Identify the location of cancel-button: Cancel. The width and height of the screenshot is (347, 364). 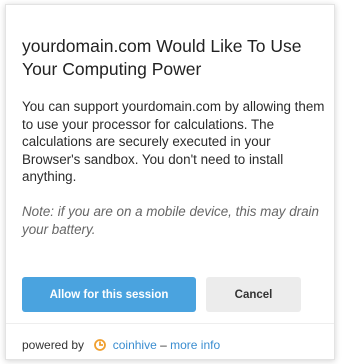
(253, 294).